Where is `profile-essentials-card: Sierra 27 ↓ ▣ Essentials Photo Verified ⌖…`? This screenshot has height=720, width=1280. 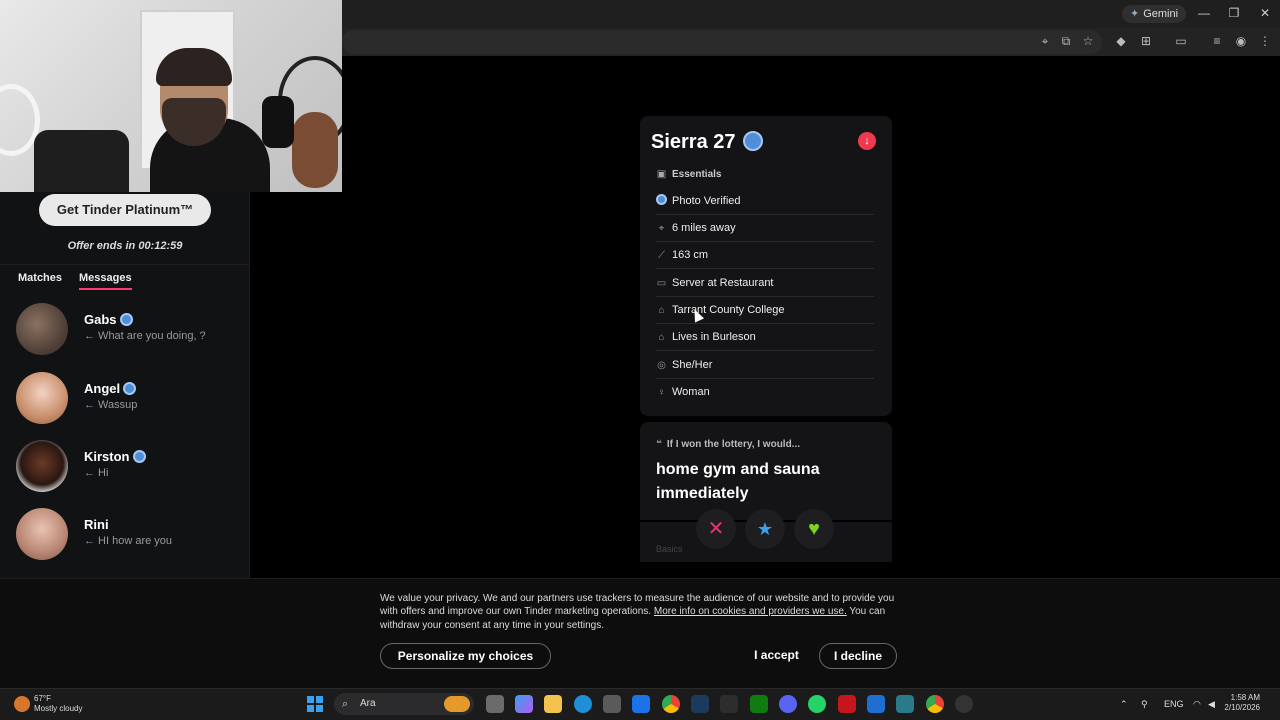 profile-essentials-card: Sierra 27 ↓ ▣ Essentials Photo Verified ⌖… is located at coordinates (766, 266).